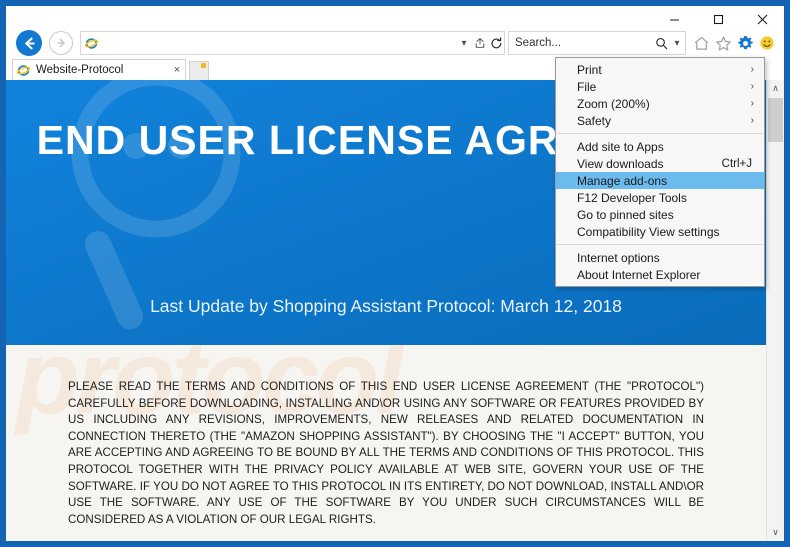 Image resolution: width=790 pixels, height=547 pixels. I want to click on compatibility-view-icon, so click(480, 43).